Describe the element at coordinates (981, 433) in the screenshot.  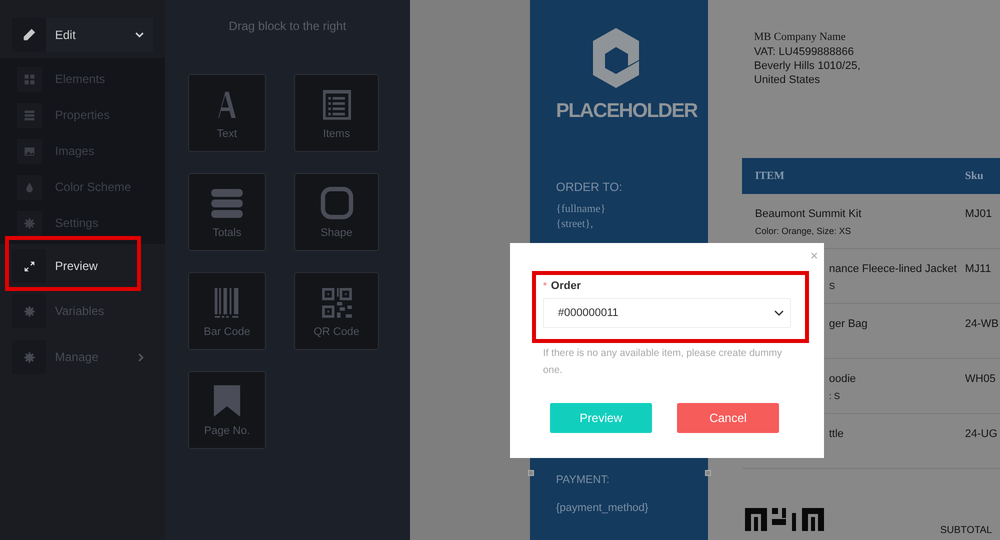
I see `sku-cell-text: 24-UG` at that location.